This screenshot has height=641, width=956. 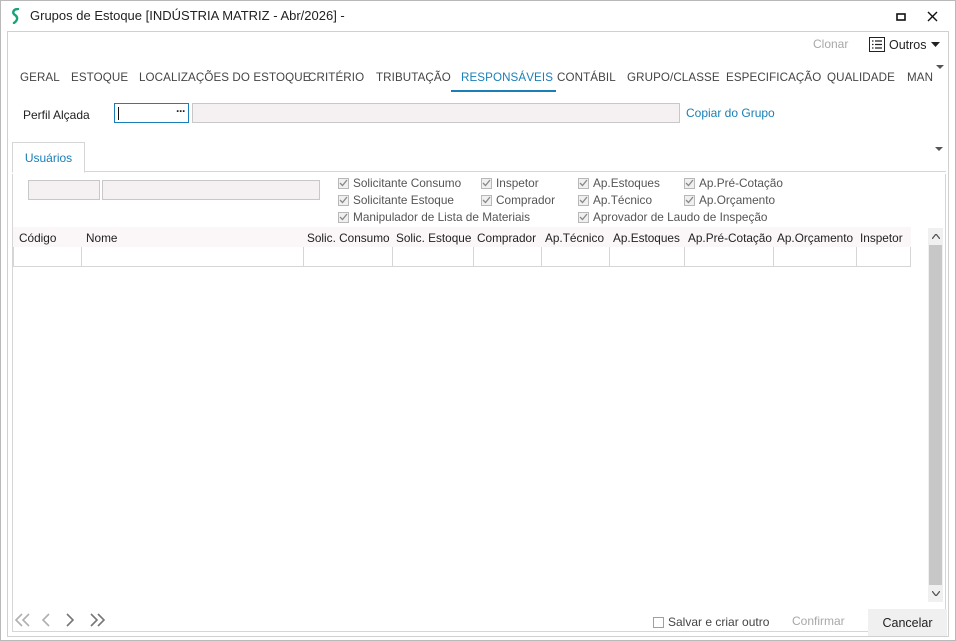 I want to click on chk-solicitante-estoque: Solicitante Estoque, so click(x=396, y=200).